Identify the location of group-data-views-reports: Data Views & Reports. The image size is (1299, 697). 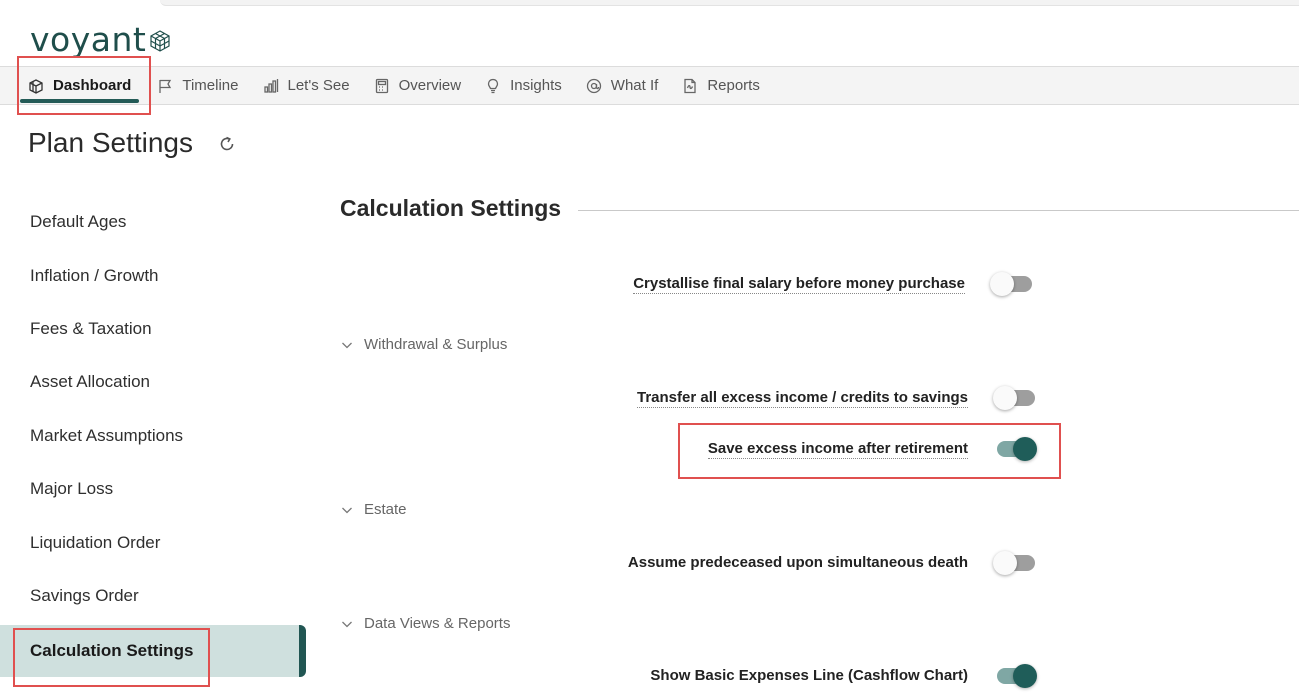
(425, 623).